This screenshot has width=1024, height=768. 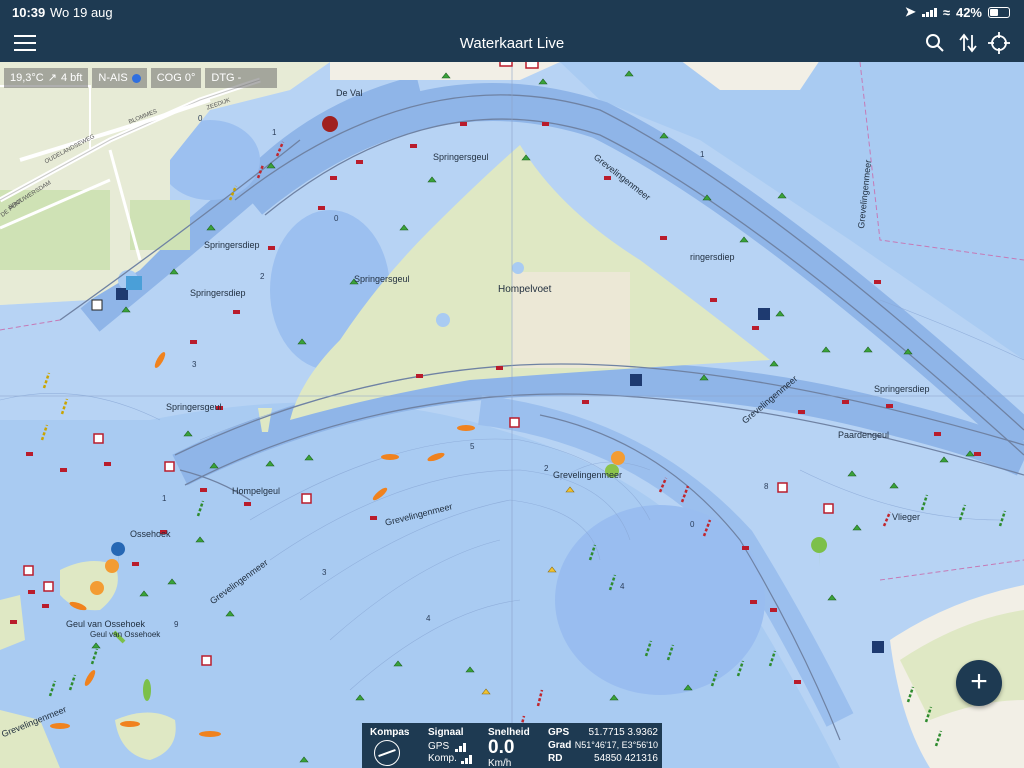 What do you see at coordinates (125, 634) in the screenshot?
I see `label-geul-ossehoek-2: Geul van Ossehoek` at bounding box center [125, 634].